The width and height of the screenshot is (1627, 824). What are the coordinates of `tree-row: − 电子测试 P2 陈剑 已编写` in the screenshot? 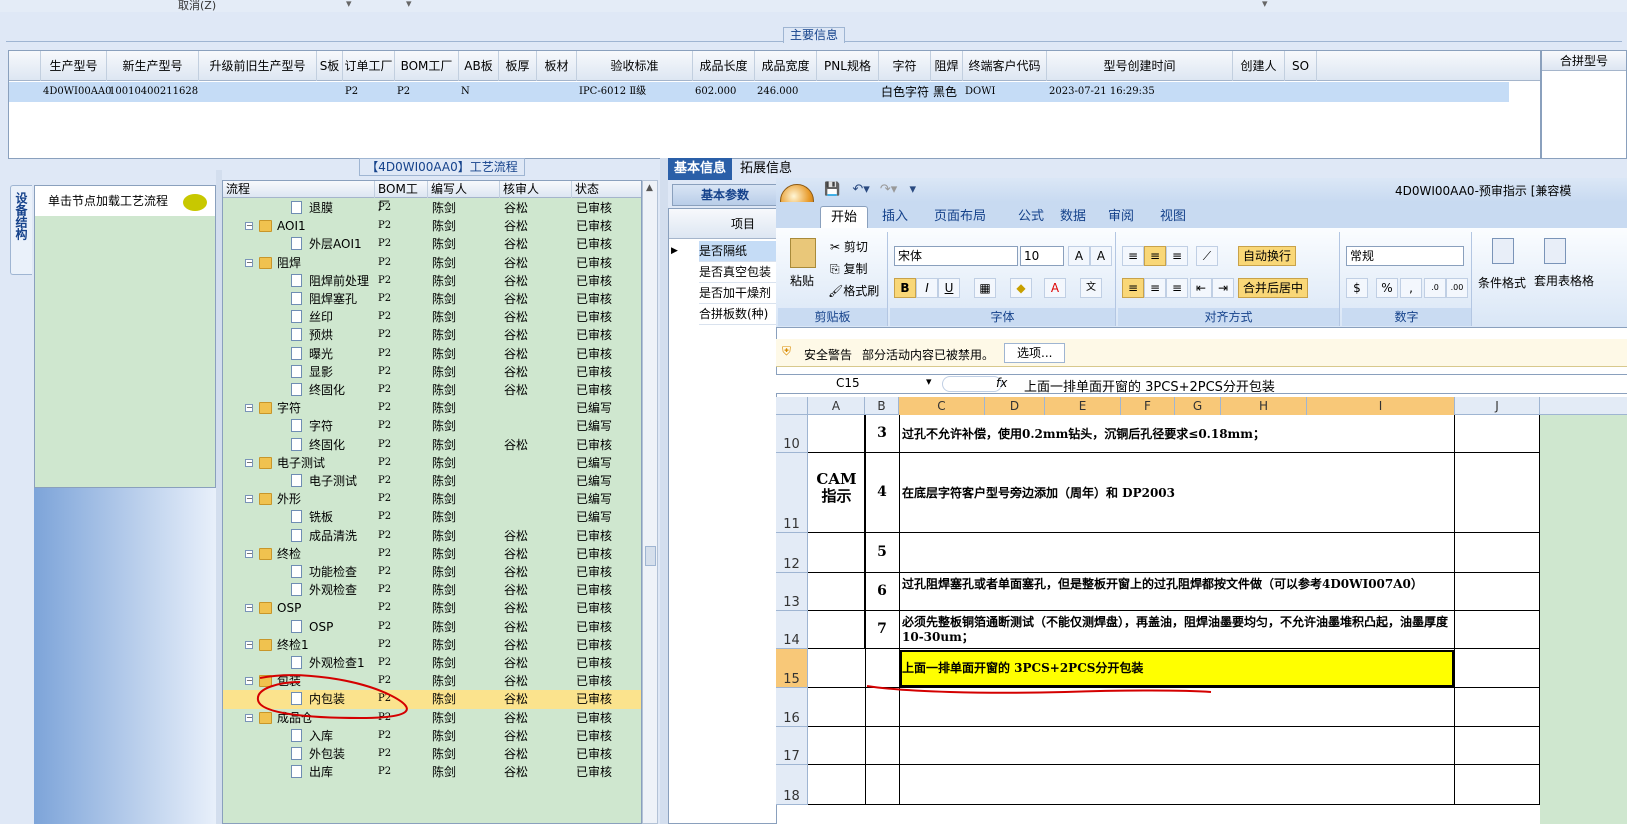 It's located at (432, 463).